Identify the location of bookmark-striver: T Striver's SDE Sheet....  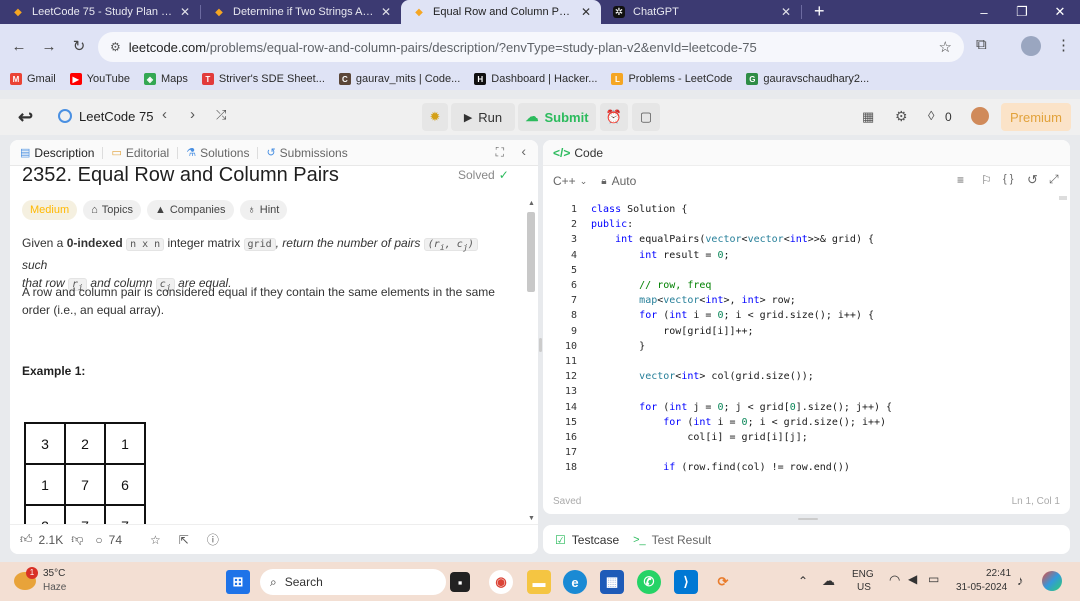
(263, 79).